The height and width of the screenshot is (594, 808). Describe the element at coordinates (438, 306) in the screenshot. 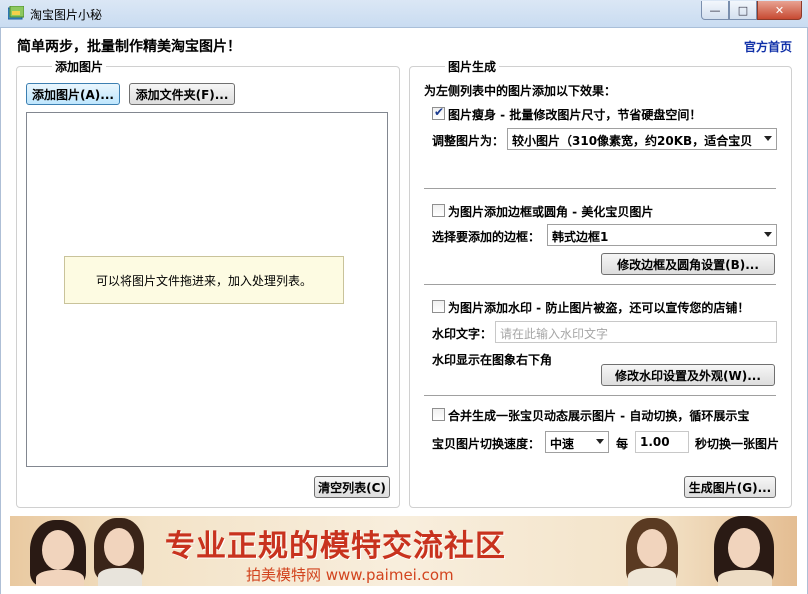

I see `watermark-checkbox` at that location.